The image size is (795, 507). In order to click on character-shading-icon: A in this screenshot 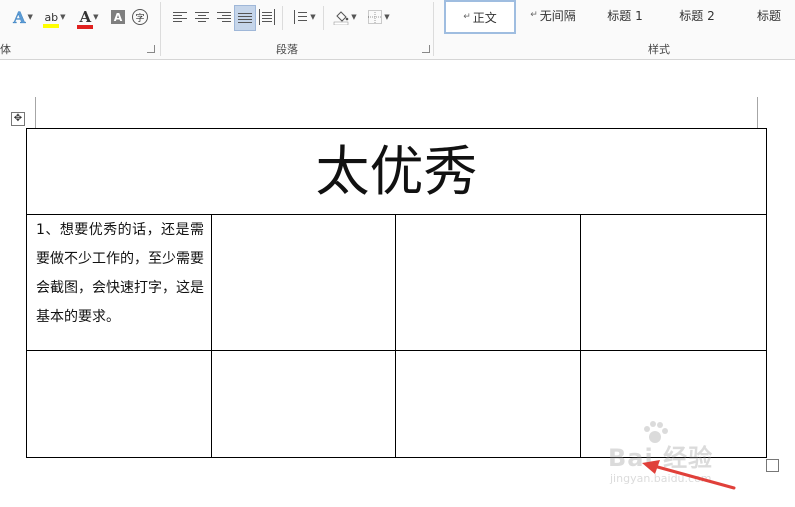, I will do `click(118, 17)`.